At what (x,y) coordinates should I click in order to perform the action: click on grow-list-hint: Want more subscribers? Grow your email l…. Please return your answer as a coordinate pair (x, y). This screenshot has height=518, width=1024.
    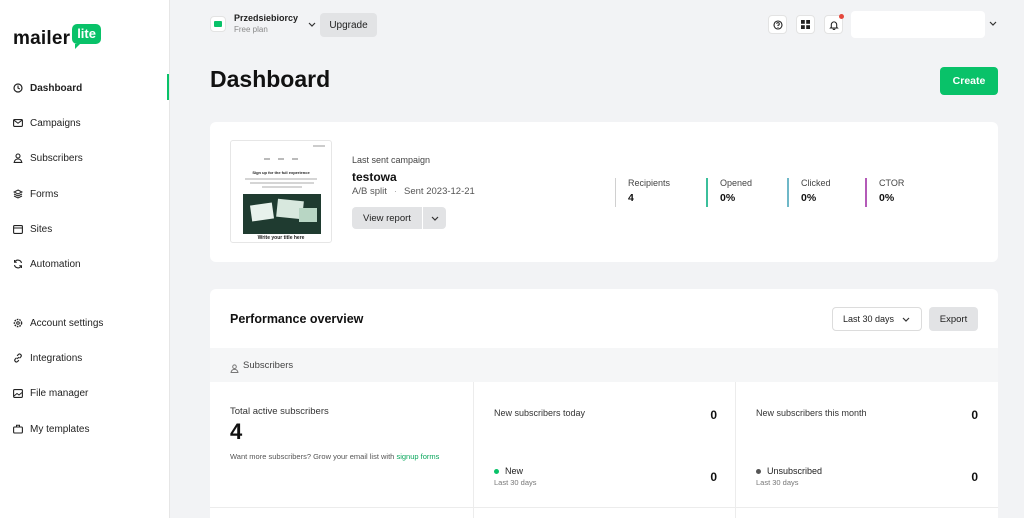
    Looking at the image, I should click on (340, 457).